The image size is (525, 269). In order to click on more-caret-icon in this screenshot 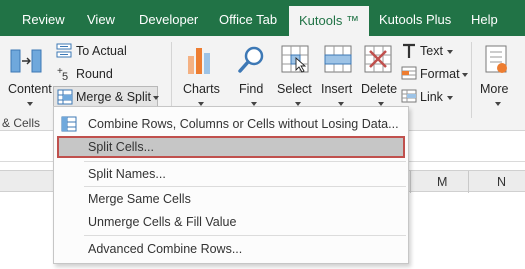, I will do `click(498, 104)`.